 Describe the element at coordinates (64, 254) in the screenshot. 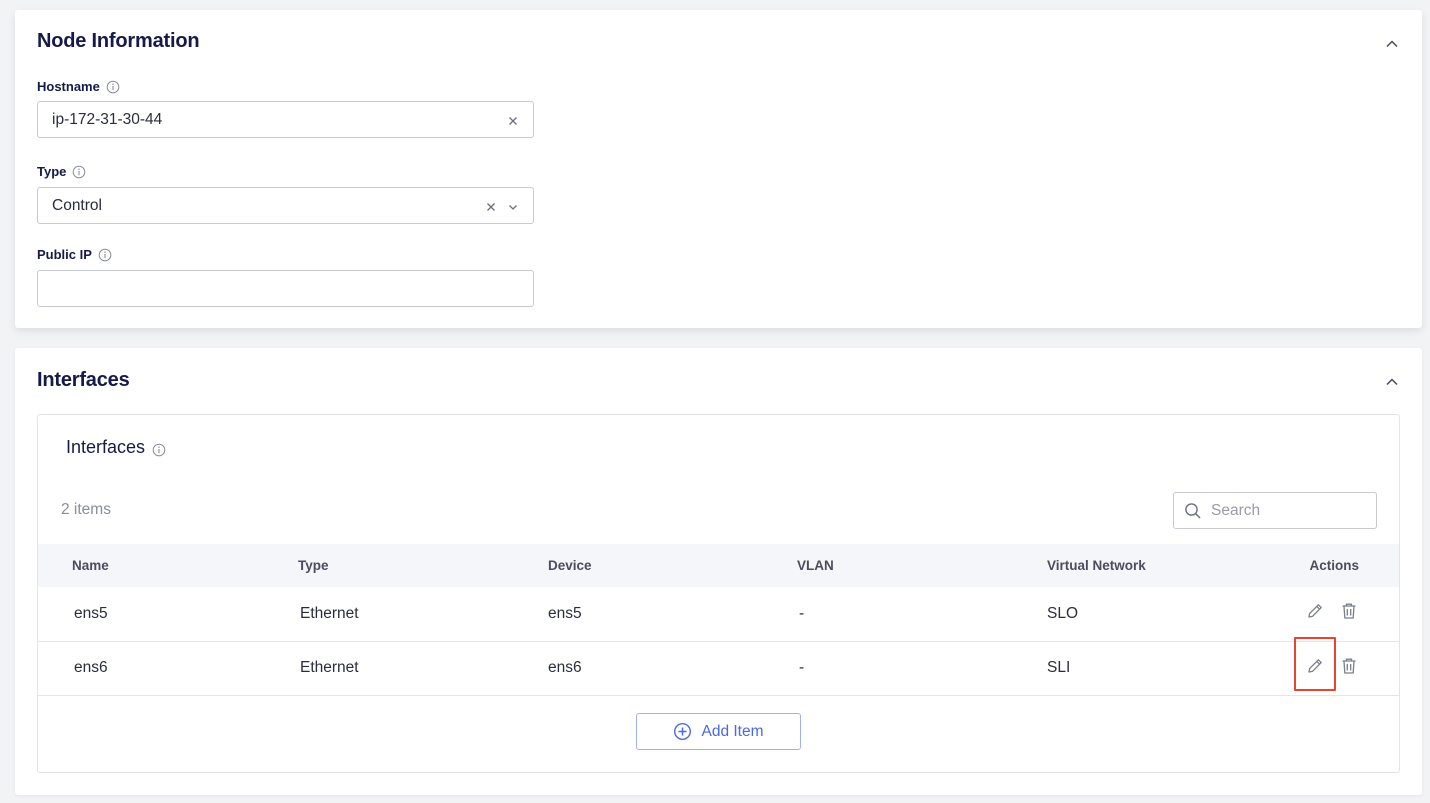

I see `public-ip-label-text: Public IP` at that location.